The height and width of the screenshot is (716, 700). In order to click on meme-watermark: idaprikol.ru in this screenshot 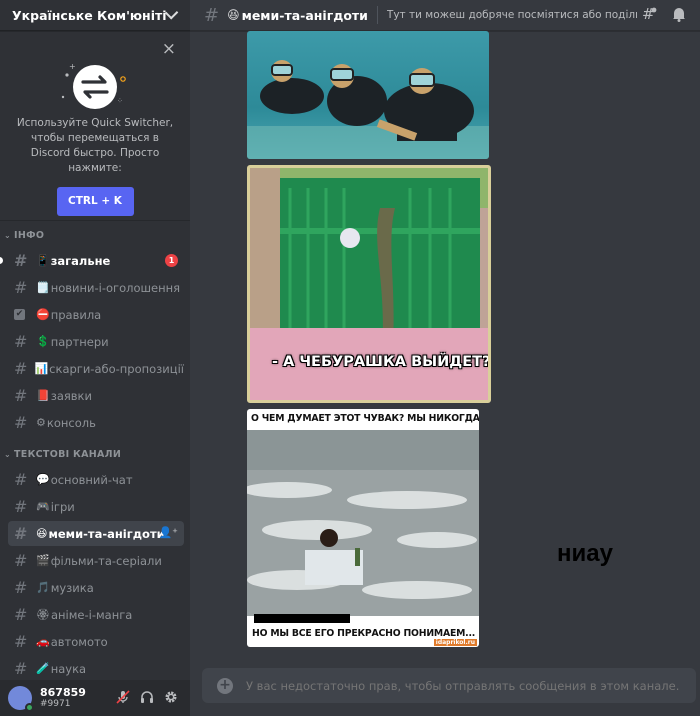, I will do `click(455, 642)`.